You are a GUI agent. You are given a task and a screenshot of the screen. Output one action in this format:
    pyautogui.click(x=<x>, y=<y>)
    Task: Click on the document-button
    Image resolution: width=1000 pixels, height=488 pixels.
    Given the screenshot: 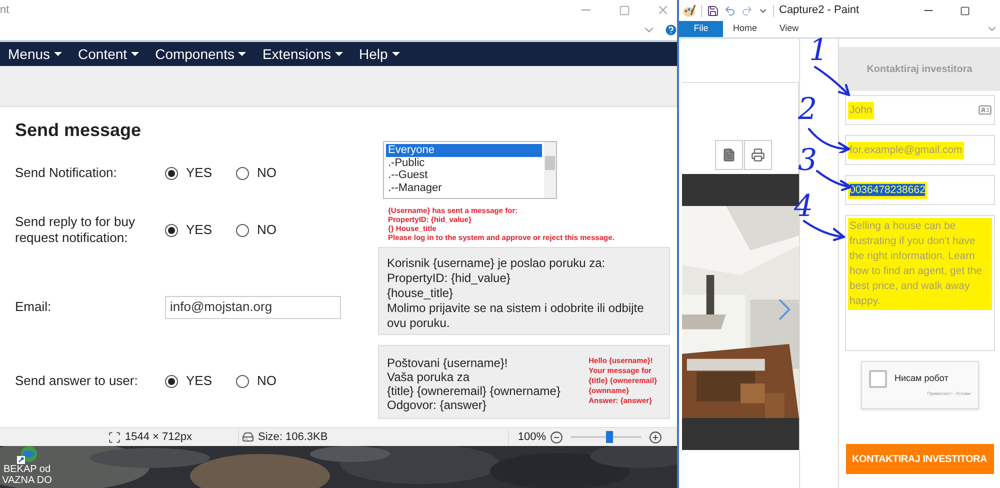 What is the action you would take?
    pyautogui.click(x=729, y=155)
    